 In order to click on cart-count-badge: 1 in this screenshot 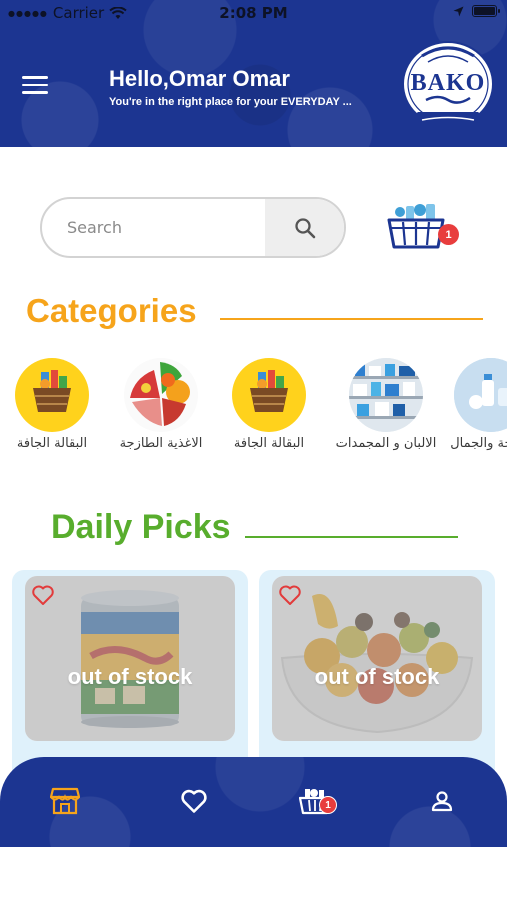, I will do `click(448, 234)`.